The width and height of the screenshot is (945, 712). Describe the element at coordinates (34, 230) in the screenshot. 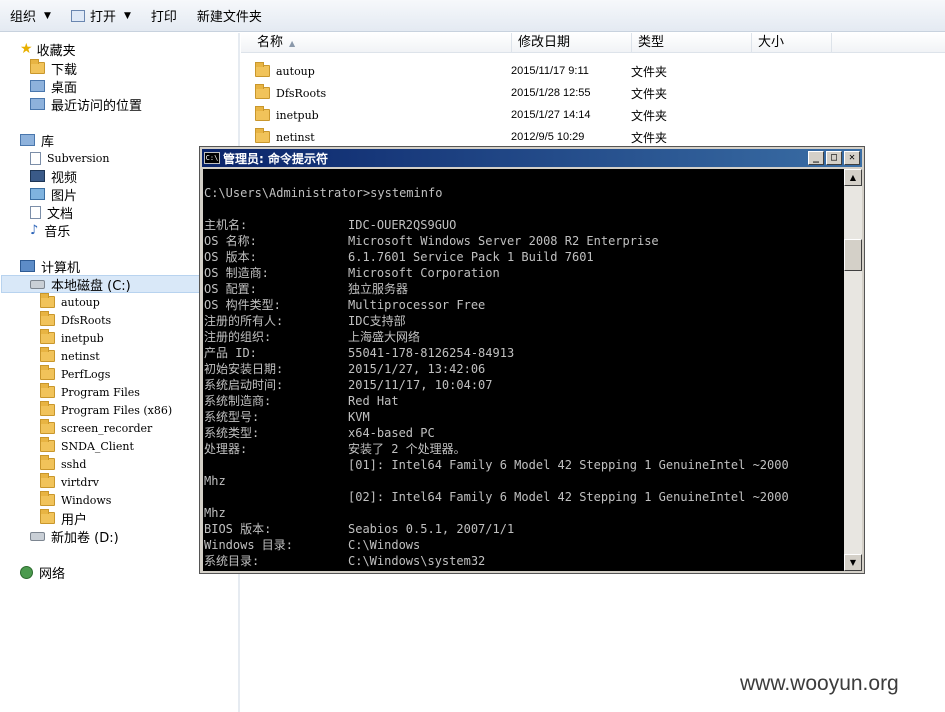

I see `music-icon: ♪` at that location.